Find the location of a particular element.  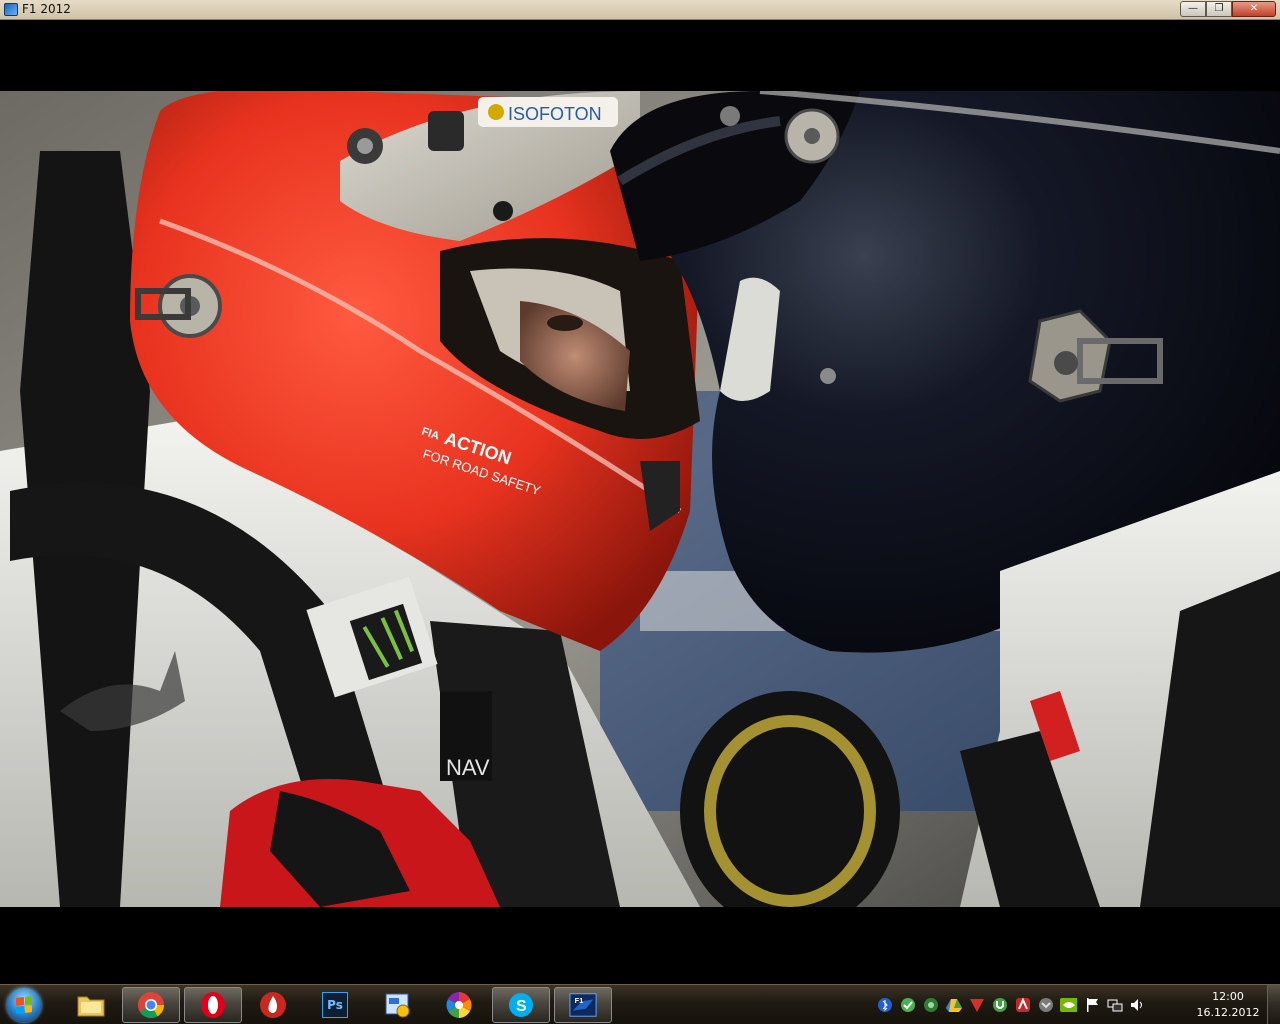

control-panel-icon is located at coordinates (397, 1005).